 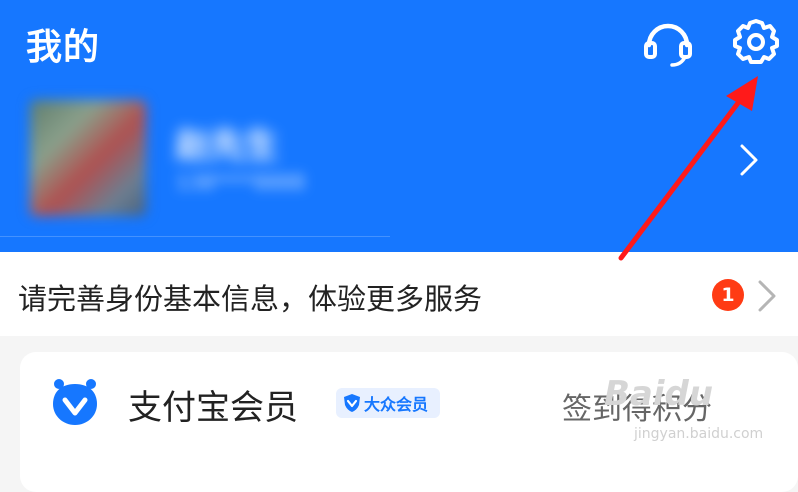 I want to click on page-title: 我的, so click(x=63, y=47).